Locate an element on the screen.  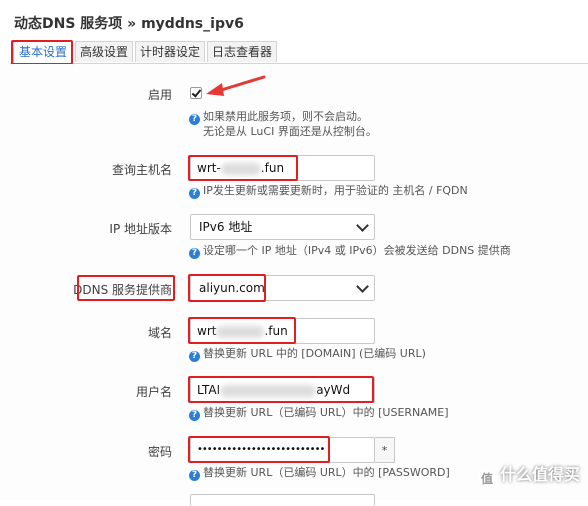
password-help: ? 替换更新 URL（已编码 URL）中的 [PASSWORD] is located at coordinates (319, 473).